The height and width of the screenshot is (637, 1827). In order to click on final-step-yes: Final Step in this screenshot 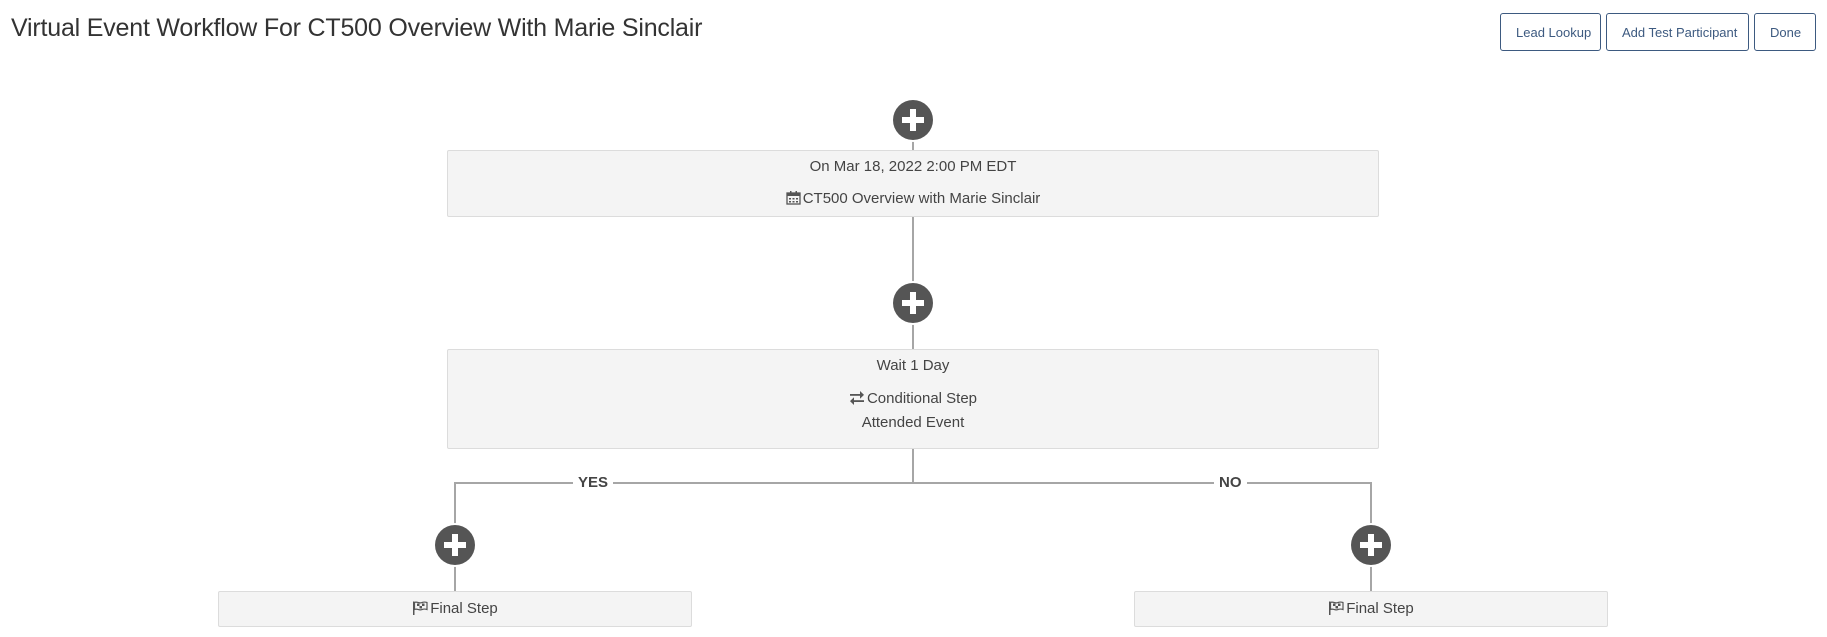, I will do `click(455, 609)`.